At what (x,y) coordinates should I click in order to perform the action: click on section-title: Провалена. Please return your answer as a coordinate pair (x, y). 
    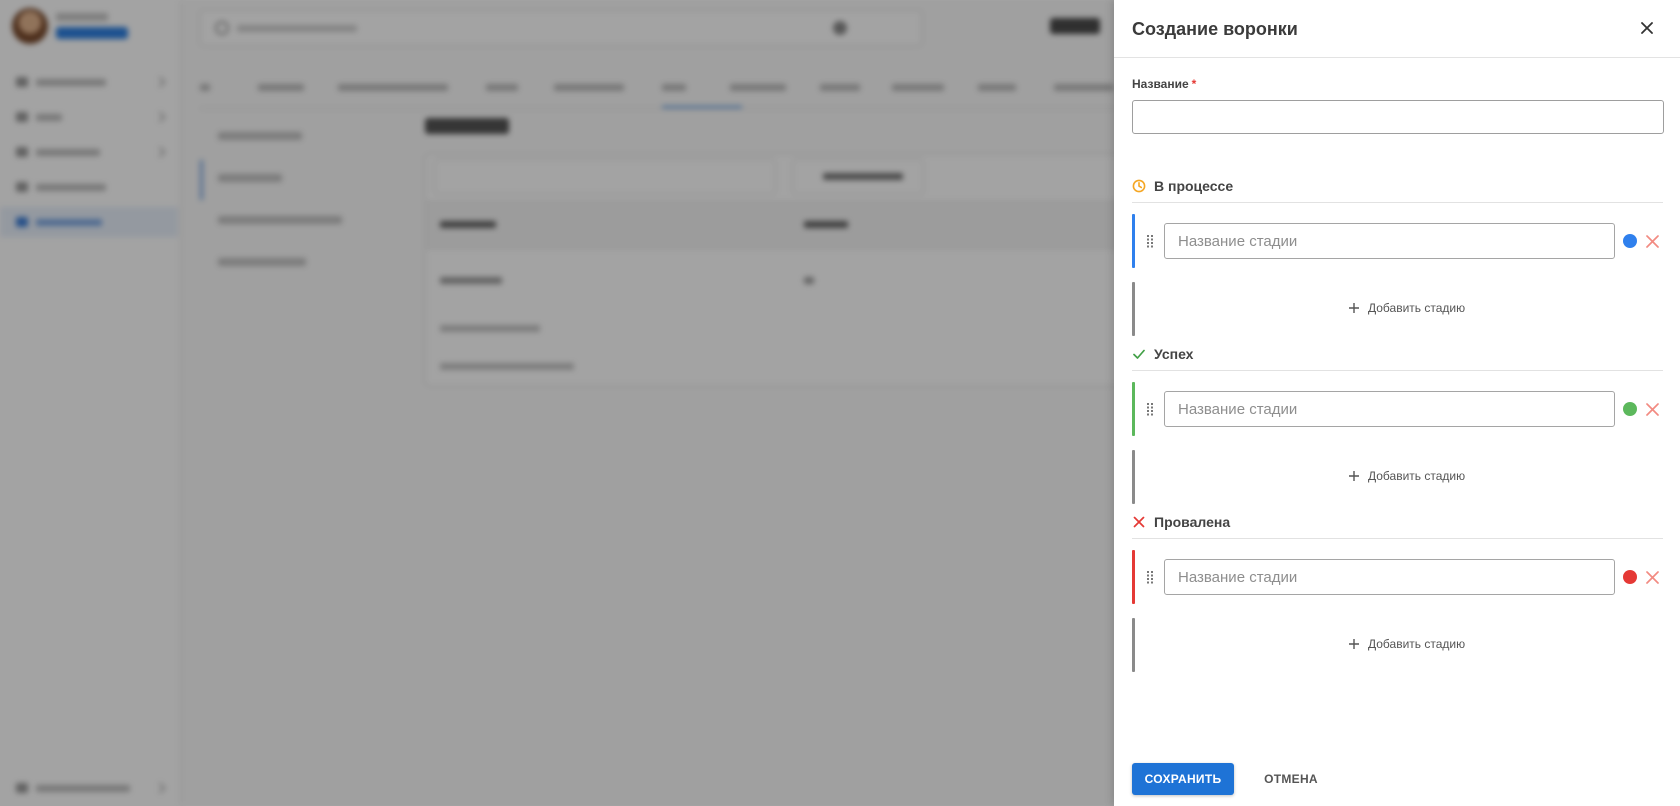
    Looking at the image, I should click on (1192, 522).